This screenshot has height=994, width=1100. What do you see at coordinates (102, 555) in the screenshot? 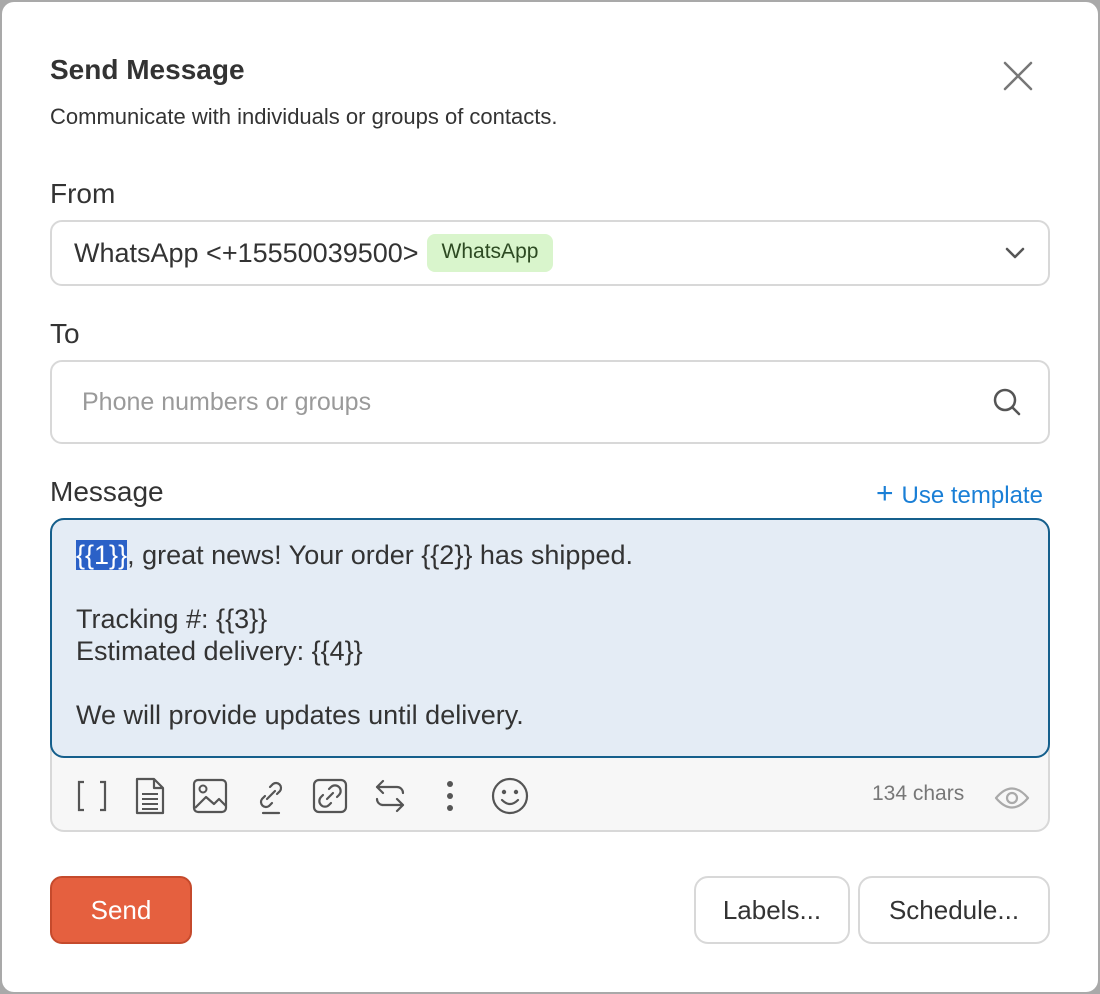
I see `selected-placeholder: {{1}}` at bounding box center [102, 555].